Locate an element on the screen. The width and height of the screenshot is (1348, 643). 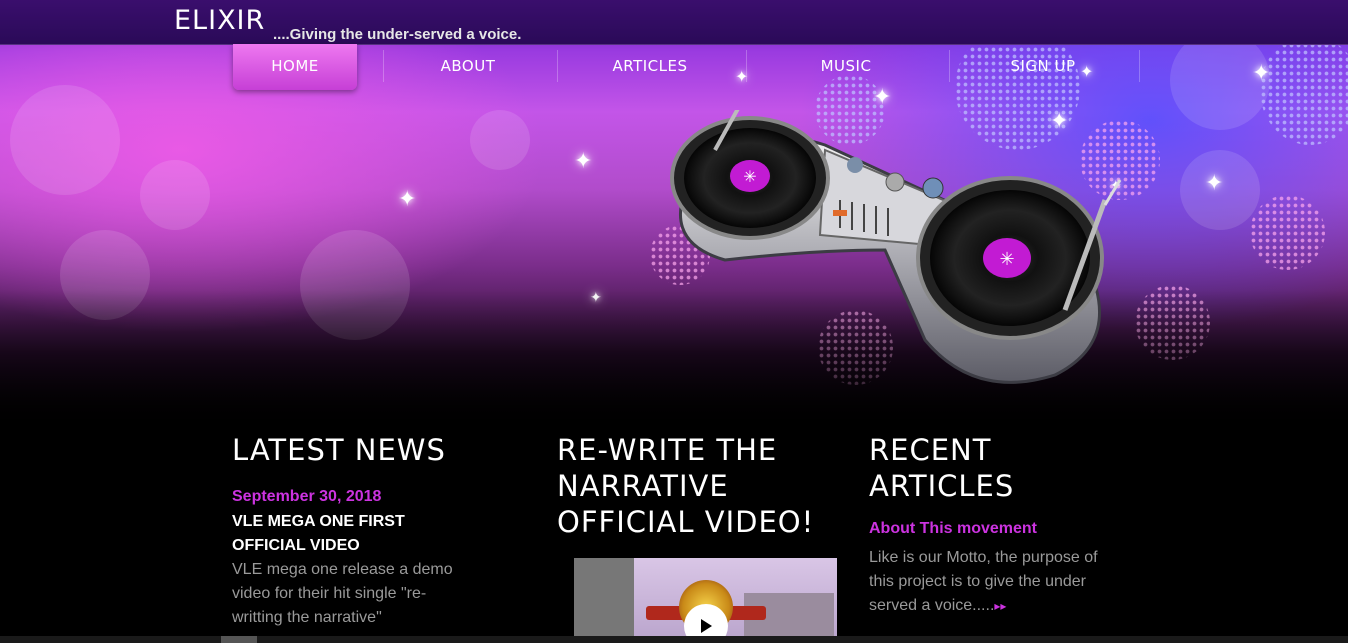
main-navigation: HOME ABOUT ARTICLES MUSIC SIGN UP is located at coordinates (688, 68).